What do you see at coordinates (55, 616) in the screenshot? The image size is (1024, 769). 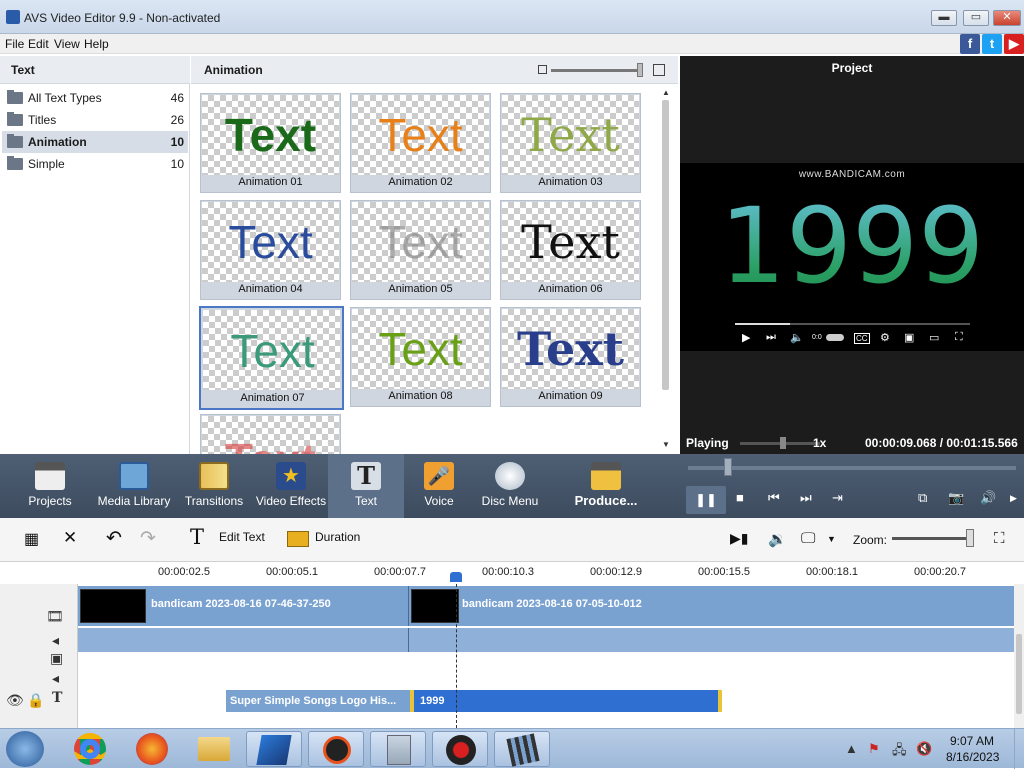 I see `video-track-icon: 🎞` at bounding box center [55, 616].